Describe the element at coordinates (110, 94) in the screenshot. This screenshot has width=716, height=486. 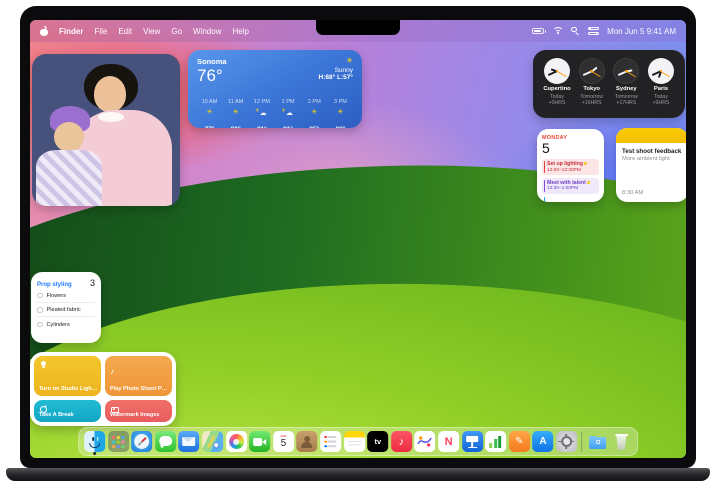
I see `photo-adult-face` at that location.